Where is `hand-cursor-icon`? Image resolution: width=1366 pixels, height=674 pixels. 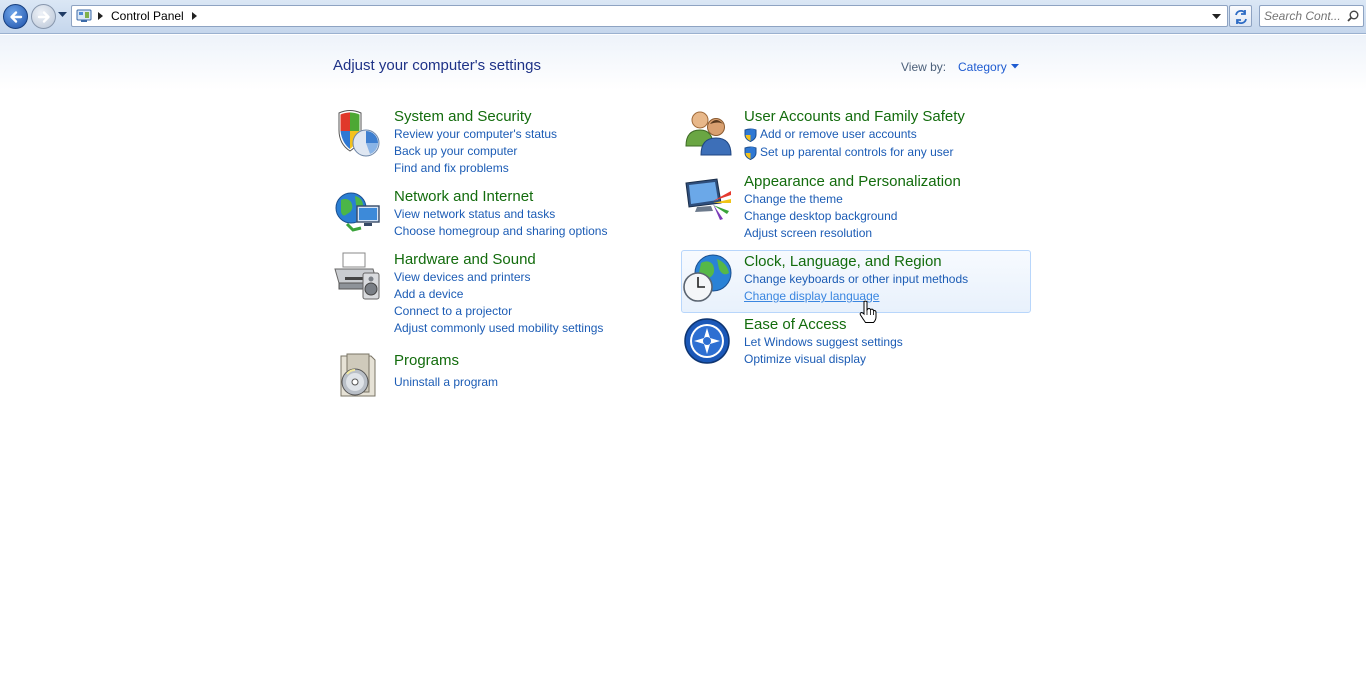
hand-cursor-icon is located at coordinates (868, 311).